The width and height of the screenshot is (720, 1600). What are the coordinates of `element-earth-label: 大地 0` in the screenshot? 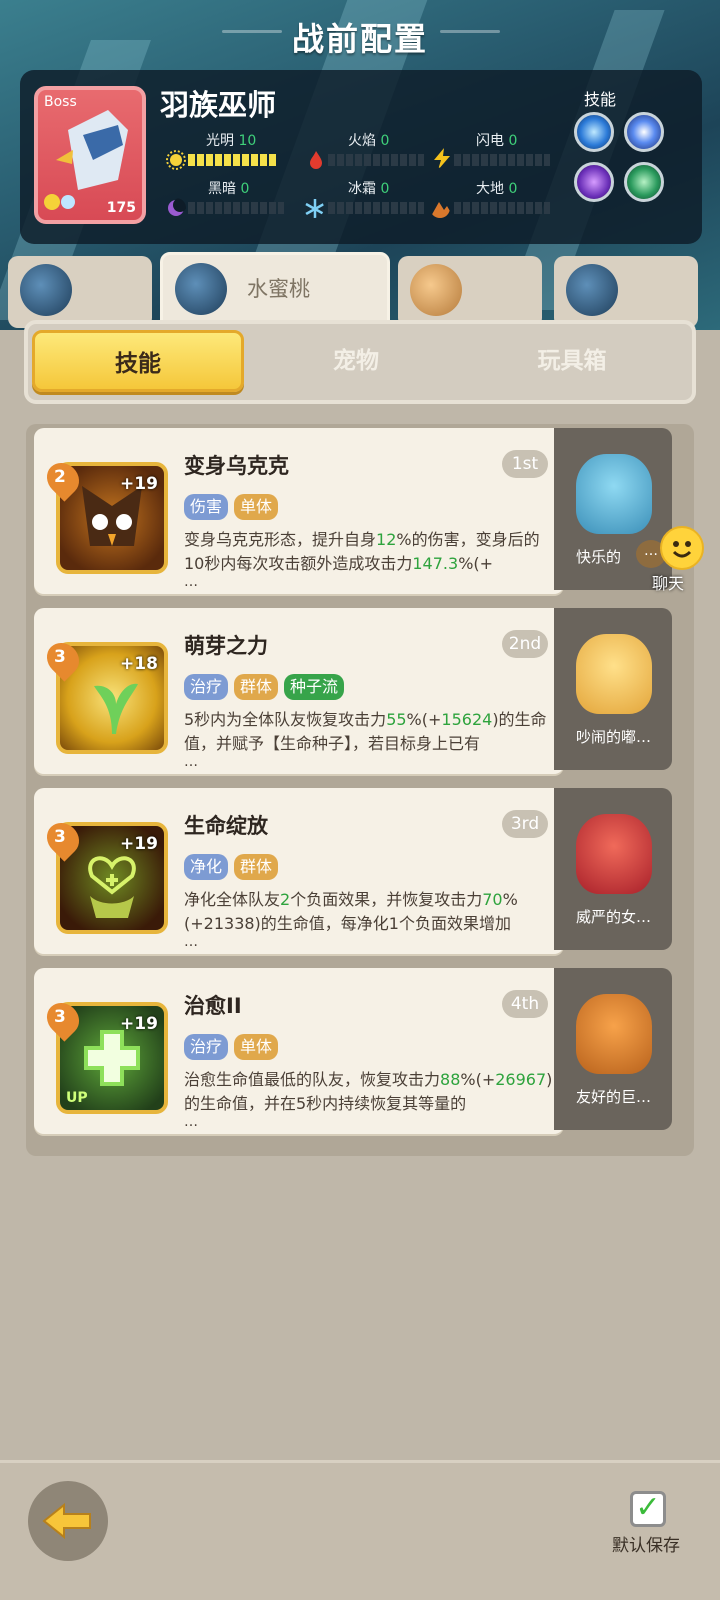 It's located at (497, 189).